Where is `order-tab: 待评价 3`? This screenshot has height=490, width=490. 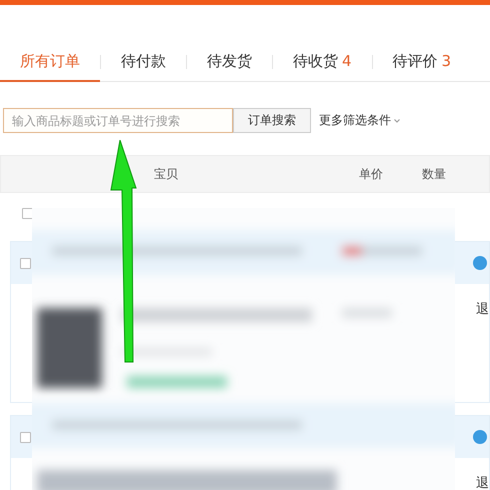
order-tab: 待评价 3 is located at coordinates (422, 63).